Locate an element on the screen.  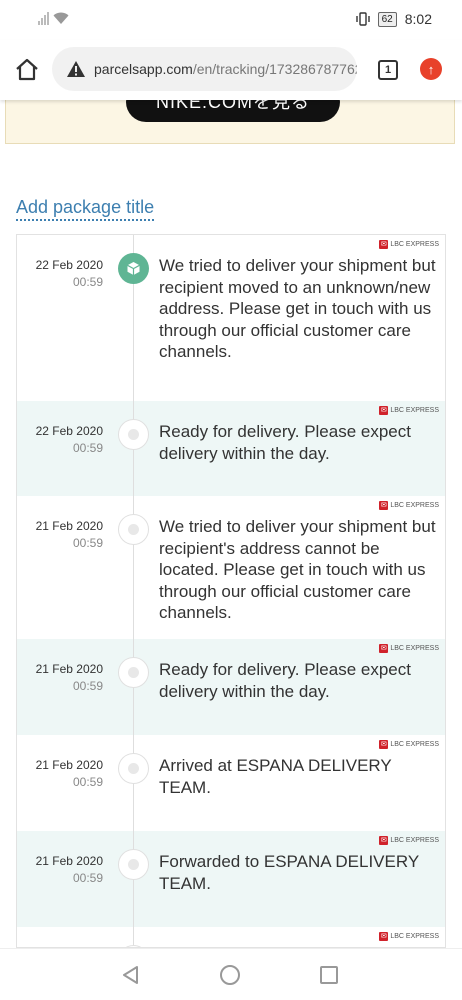
ad-banner: NIKE.COMを見る is located at coordinates (230, 113).